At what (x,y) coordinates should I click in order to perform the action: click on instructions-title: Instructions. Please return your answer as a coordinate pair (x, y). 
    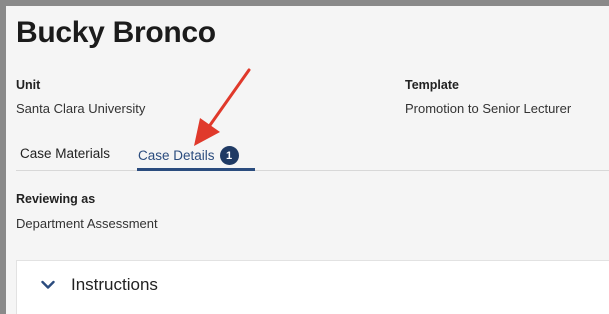
    Looking at the image, I should click on (114, 284).